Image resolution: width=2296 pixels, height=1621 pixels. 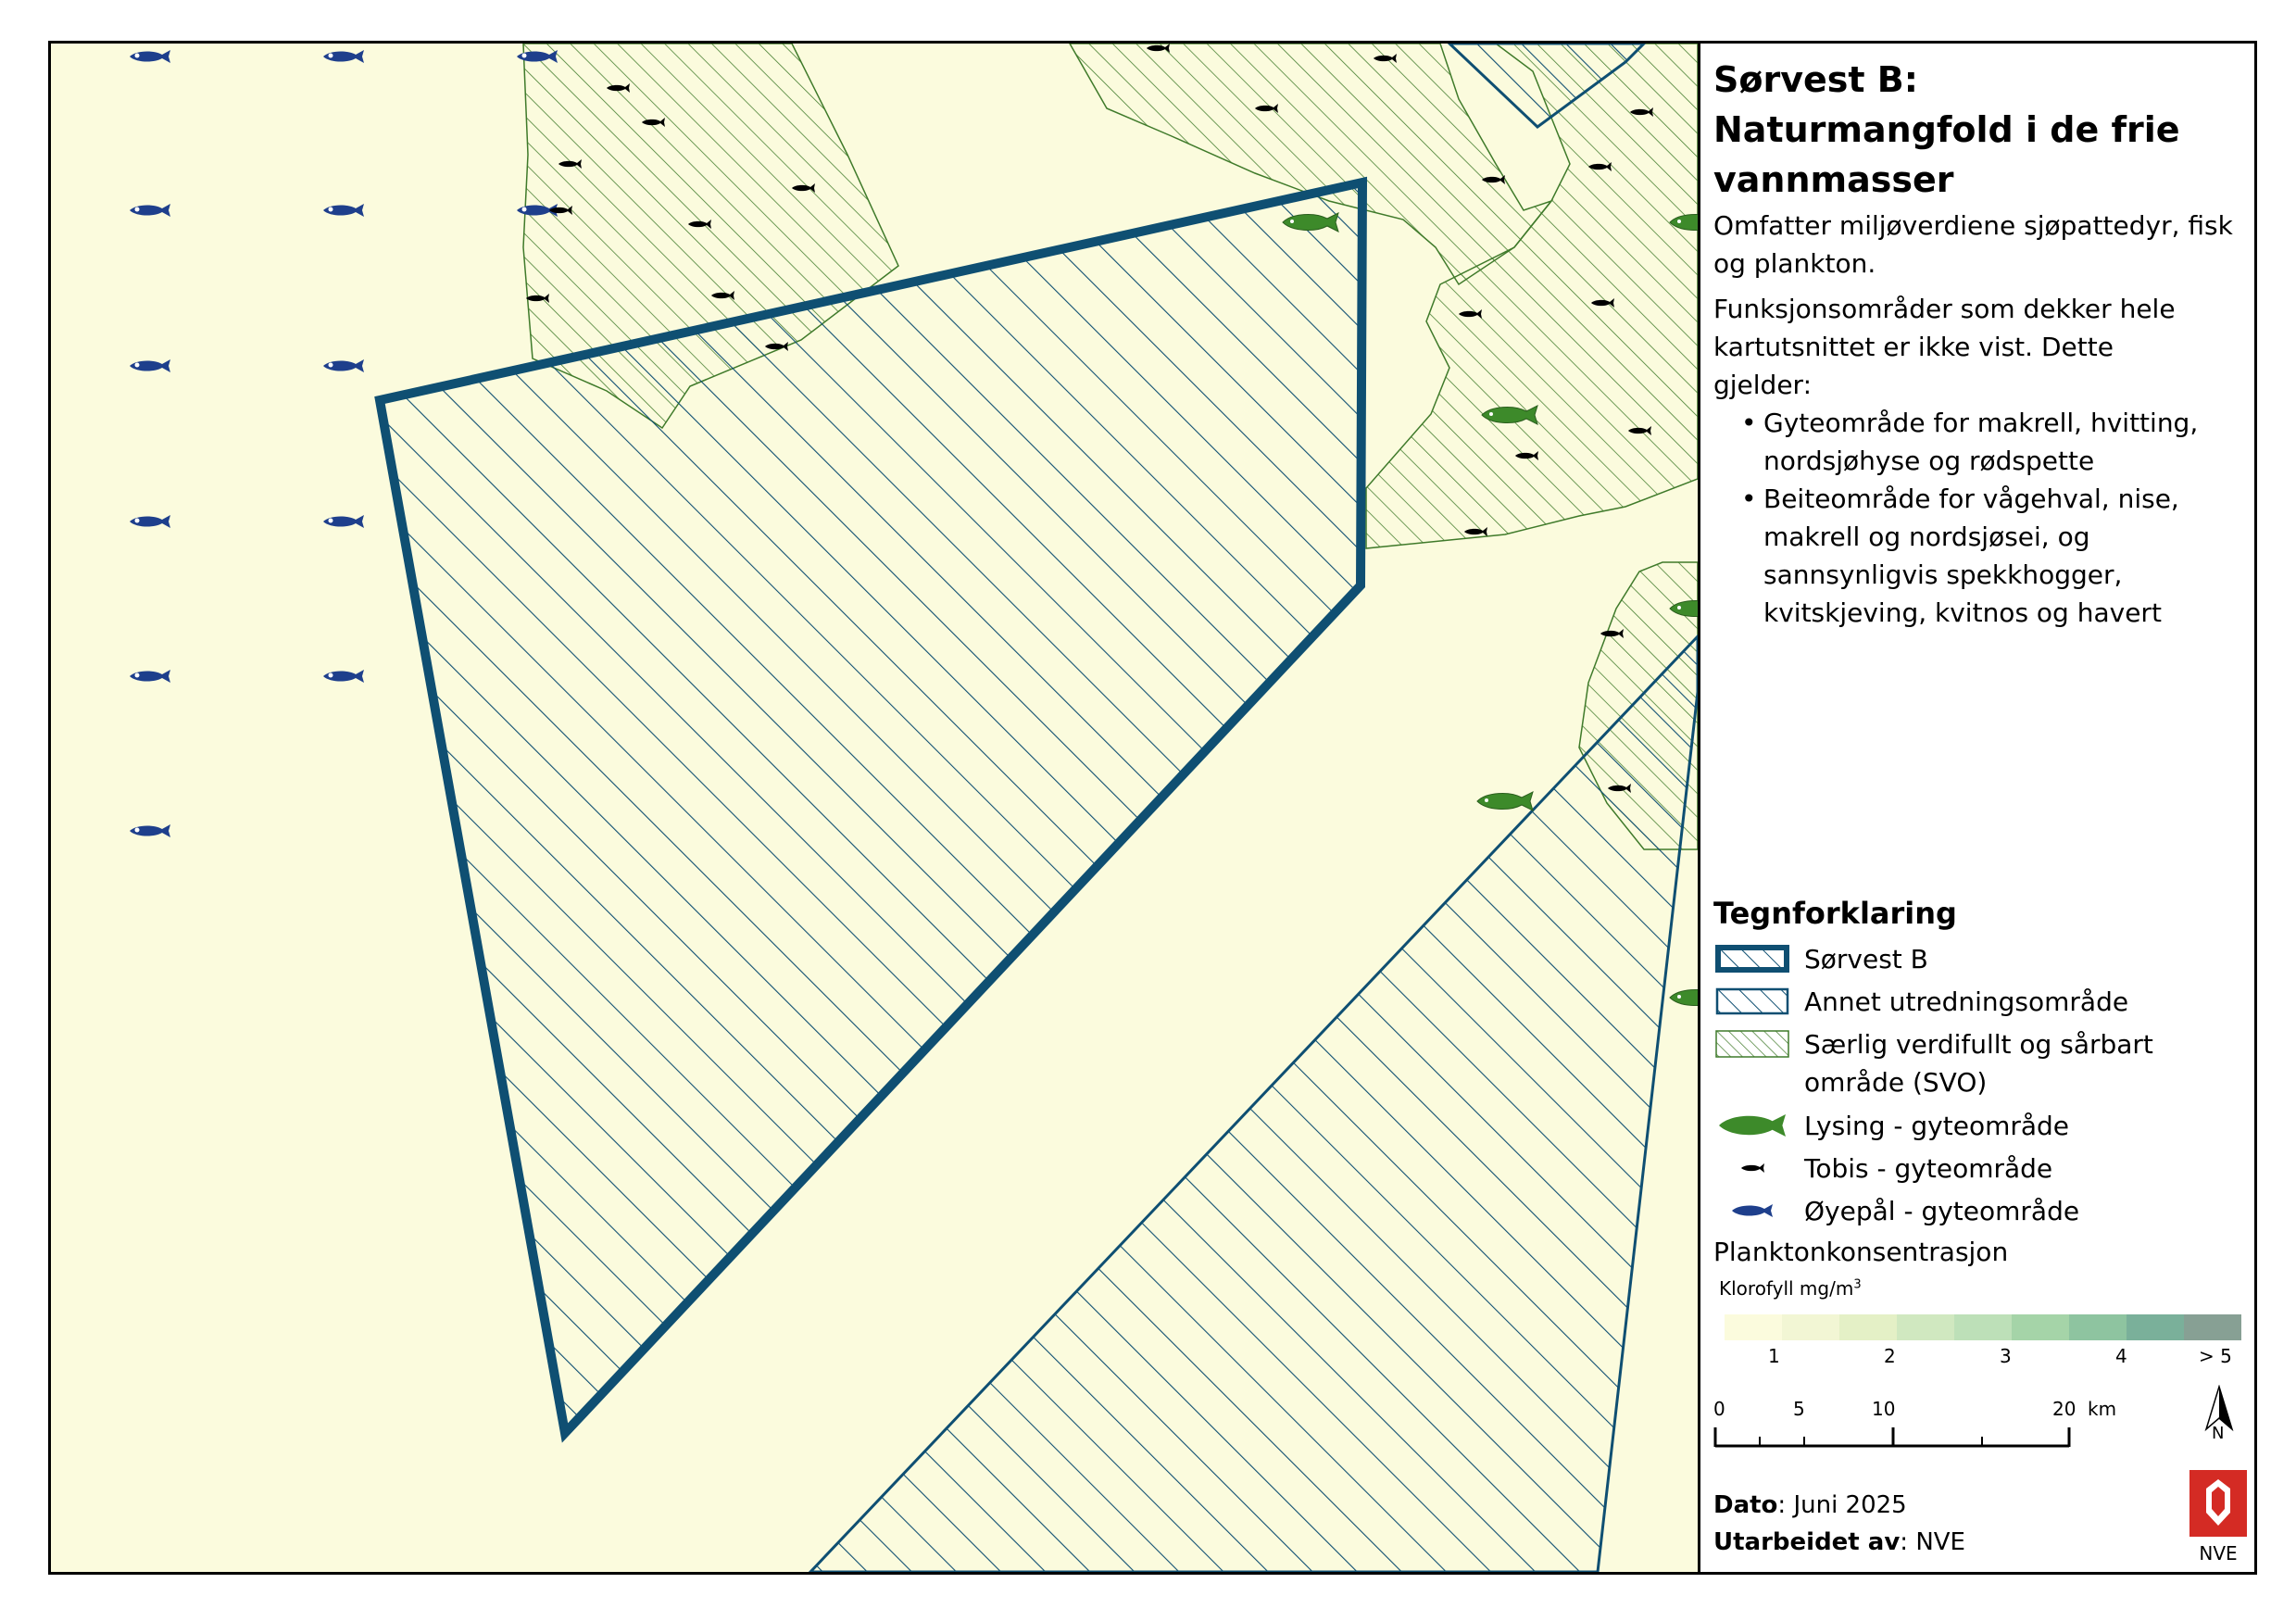 What do you see at coordinates (1942, 1211) in the screenshot?
I see `legend-label: Øyepål - gyteområde` at bounding box center [1942, 1211].